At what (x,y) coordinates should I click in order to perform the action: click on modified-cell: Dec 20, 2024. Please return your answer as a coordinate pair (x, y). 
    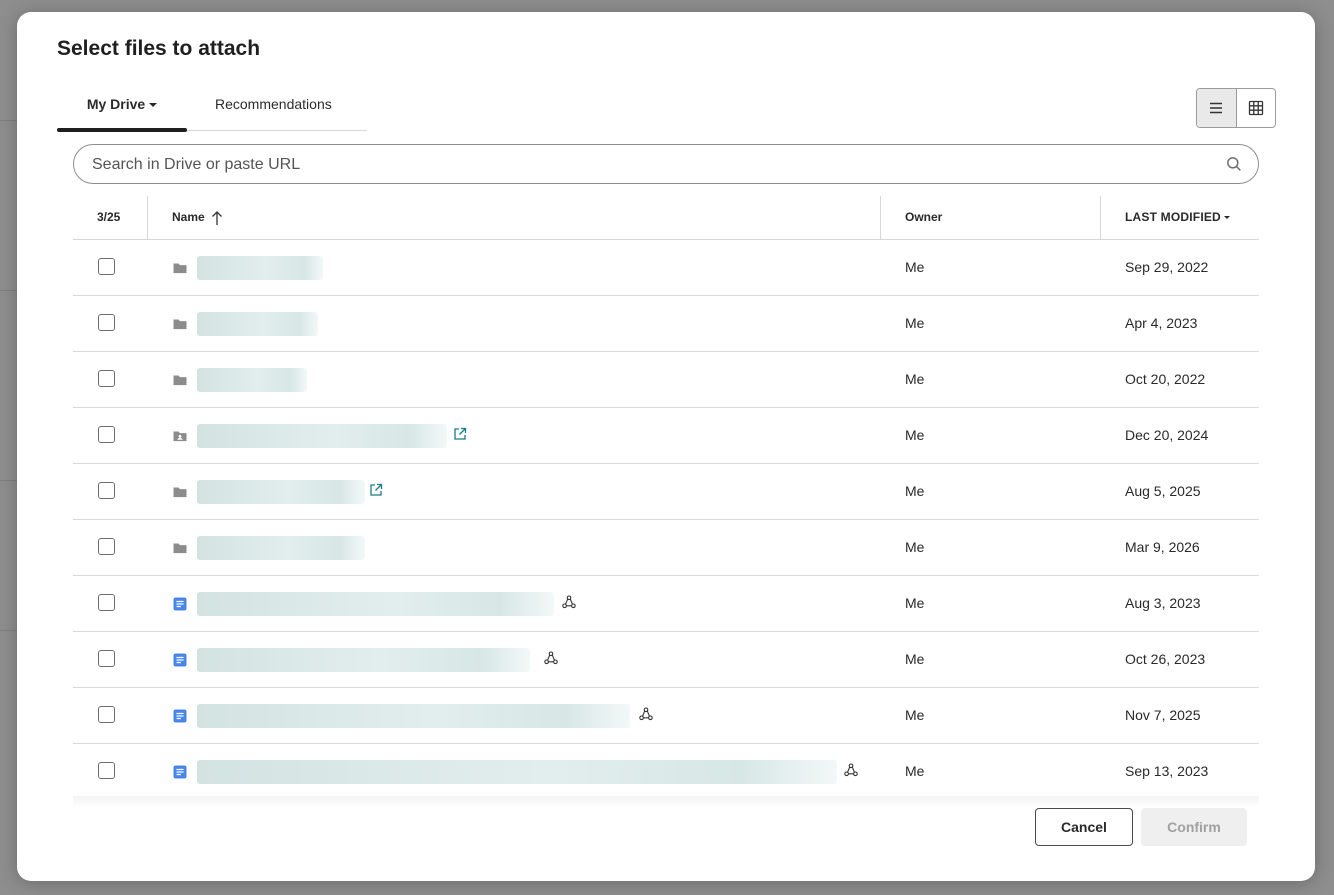
    Looking at the image, I should click on (1167, 435).